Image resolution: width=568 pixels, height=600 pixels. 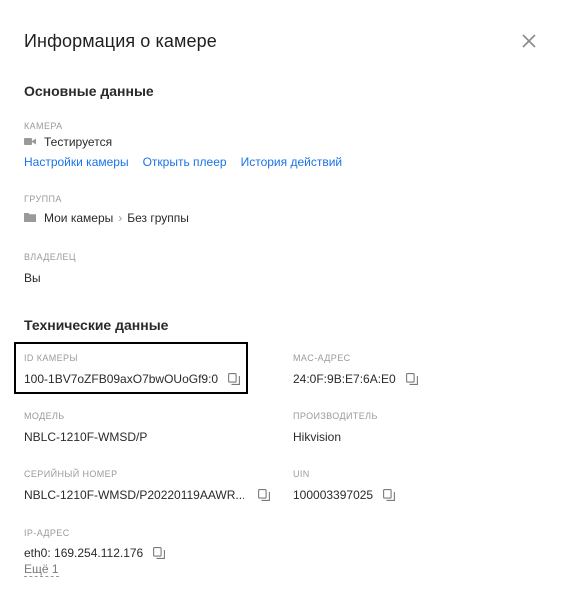 What do you see at coordinates (292, 162) in the screenshot?
I see `action-history-link: История действий` at bounding box center [292, 162].